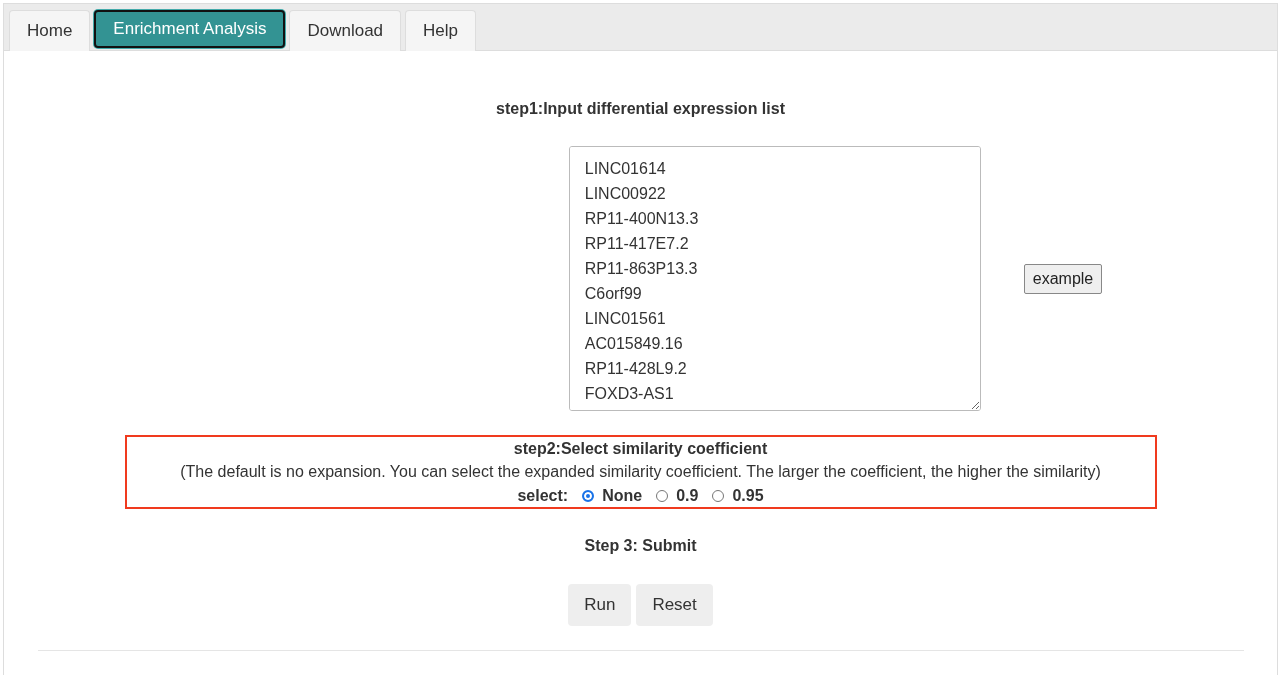 This screenshot has width=1281, height=675. I want to click on step-title: step1:Input differential expression list, so click(640, 109).